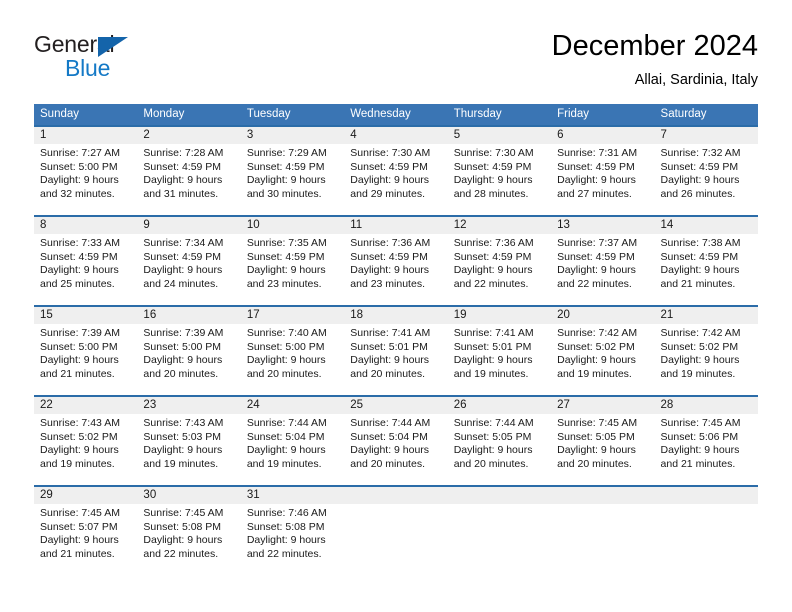  Describe the element at coordinates (181, 193) in the screenshot. I see `daylight-duration-line2: and 31 minutes.` at that location.